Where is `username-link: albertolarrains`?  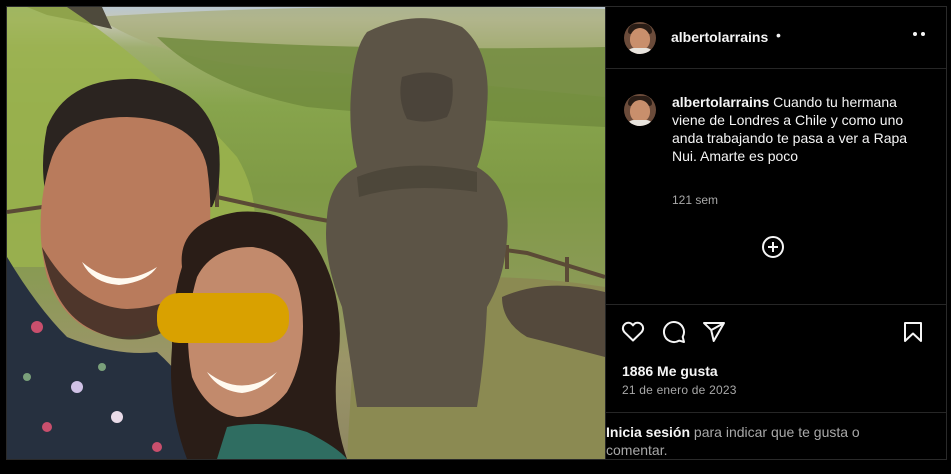
username-link: albertolarrains is located at coordinates (719, 37).